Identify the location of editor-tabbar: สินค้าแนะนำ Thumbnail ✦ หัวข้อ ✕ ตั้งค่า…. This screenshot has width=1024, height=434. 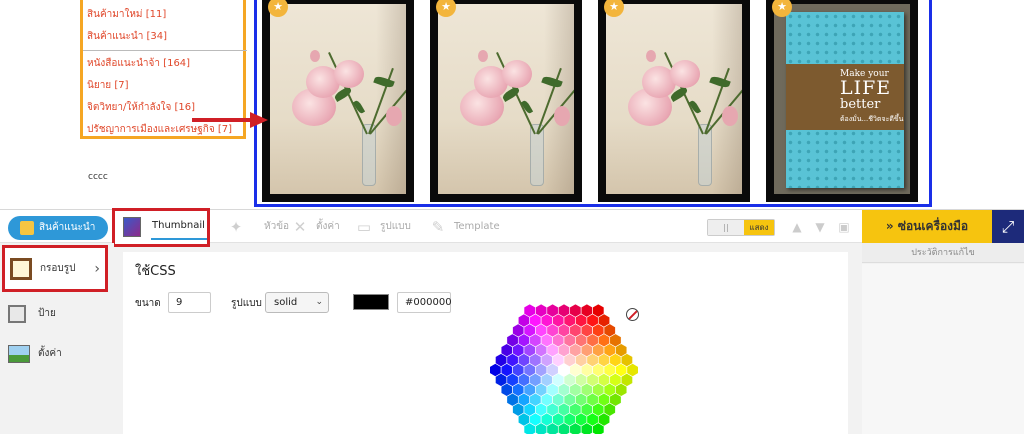
(431, 227).